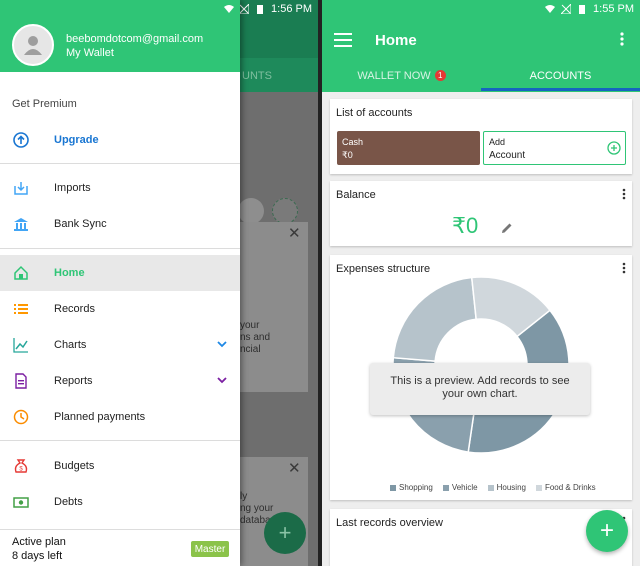  I want to click on drawer-item-label: Charts, so click(70, 345).